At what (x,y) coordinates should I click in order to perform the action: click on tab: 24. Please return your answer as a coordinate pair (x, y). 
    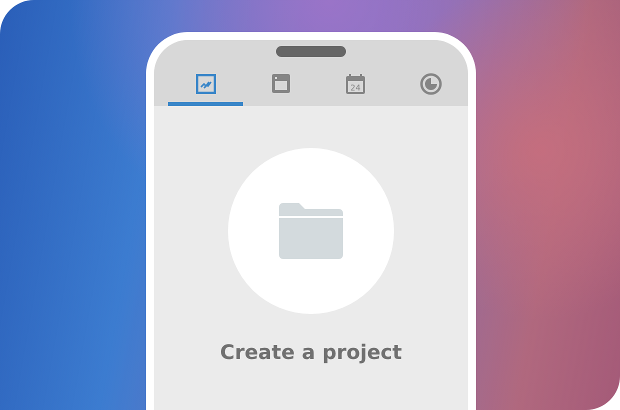
    Looking at the image, I should click on (355, 85).